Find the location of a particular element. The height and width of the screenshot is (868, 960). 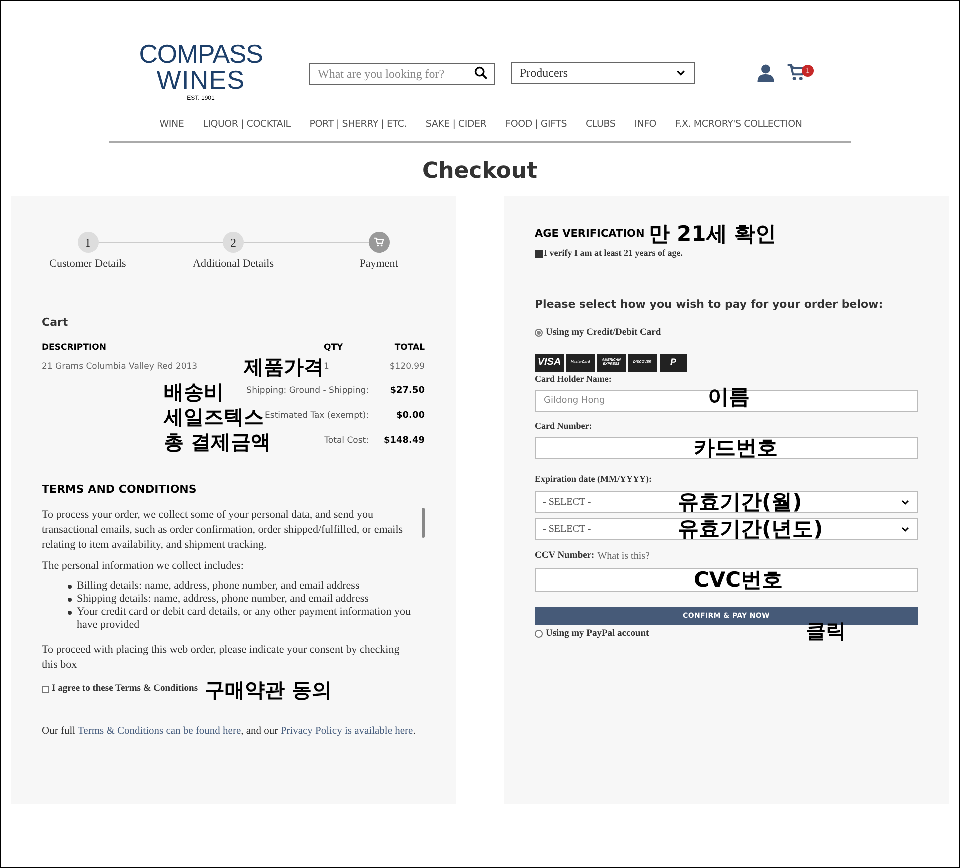

terms-paragraph: The personal information we collect includes: is located at coordinates (143, 566).